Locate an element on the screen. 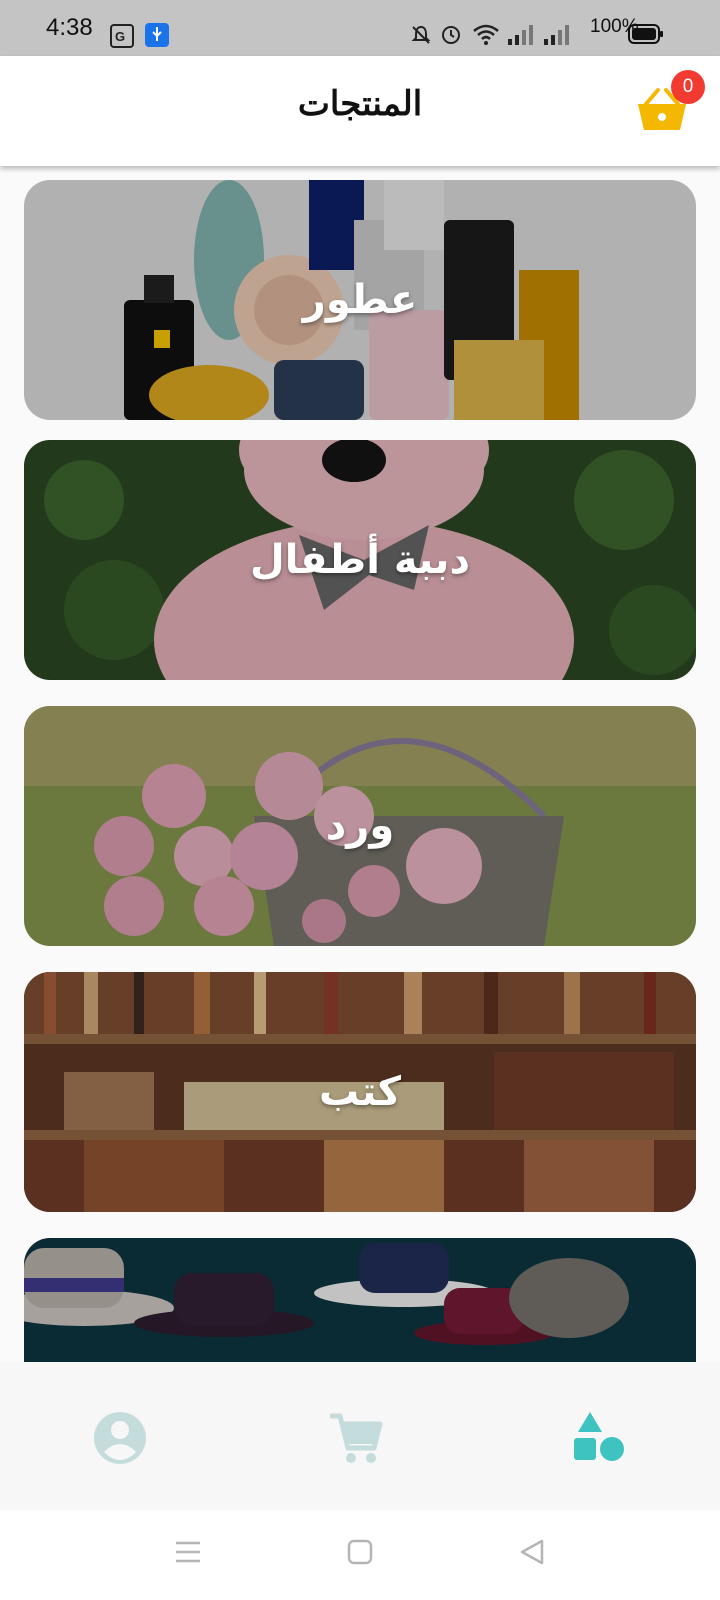  category-label: كتب is located at coordinates (360, 1092).